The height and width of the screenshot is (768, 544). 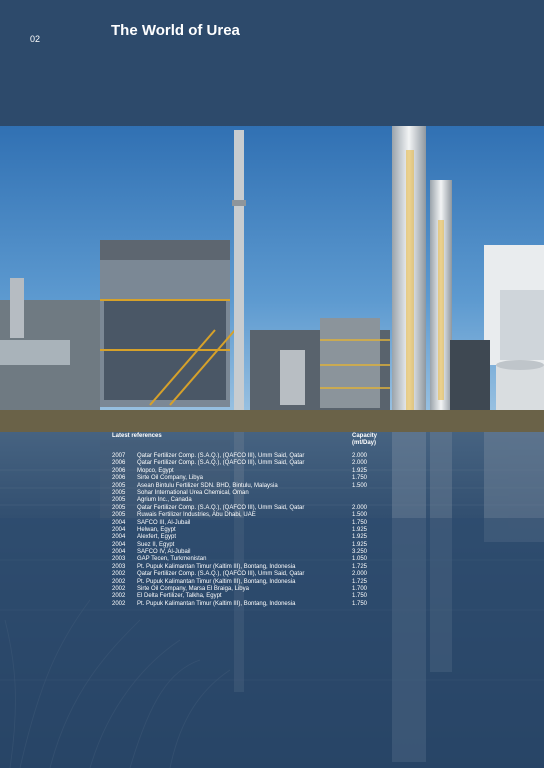 I want to click on reference-capacity: 1.700, so click(x=360, y=589).